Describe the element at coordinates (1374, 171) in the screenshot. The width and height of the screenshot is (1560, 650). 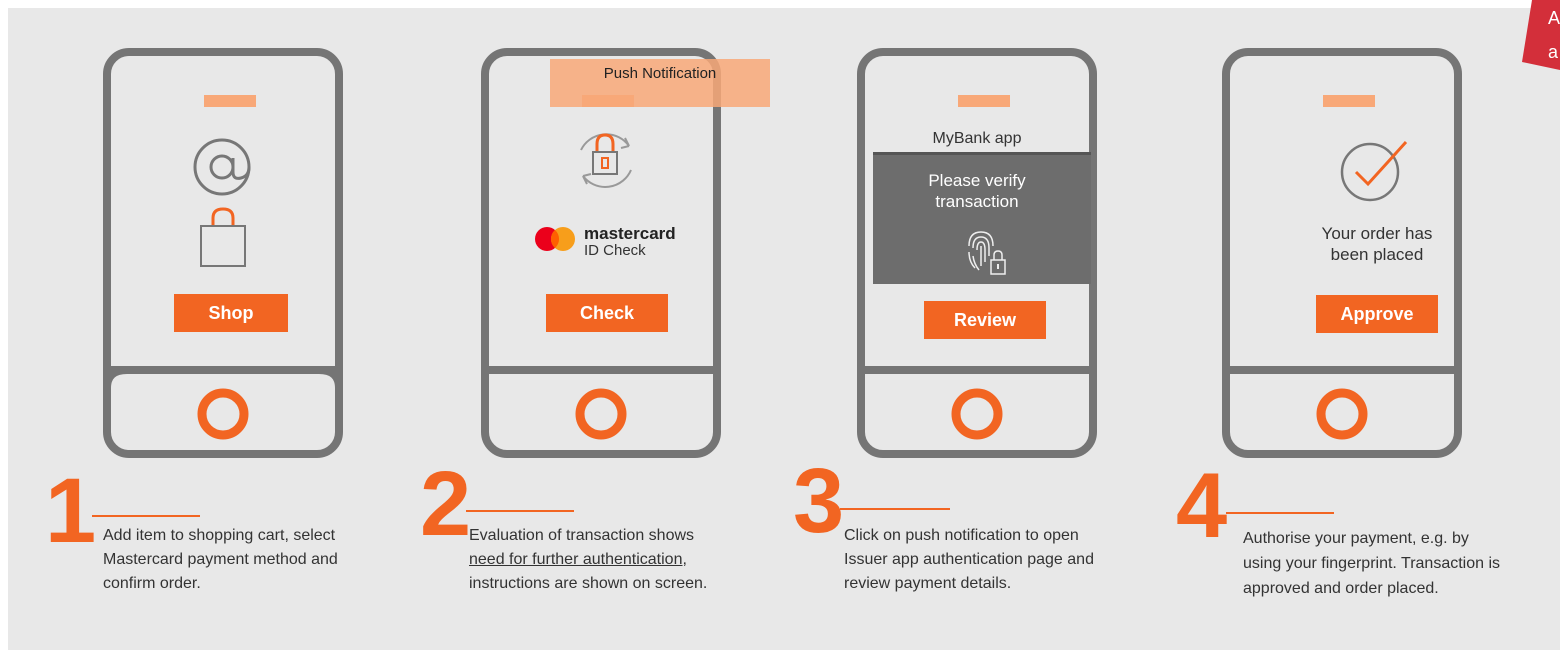
I see `checkmark-circle-icon` at that location.